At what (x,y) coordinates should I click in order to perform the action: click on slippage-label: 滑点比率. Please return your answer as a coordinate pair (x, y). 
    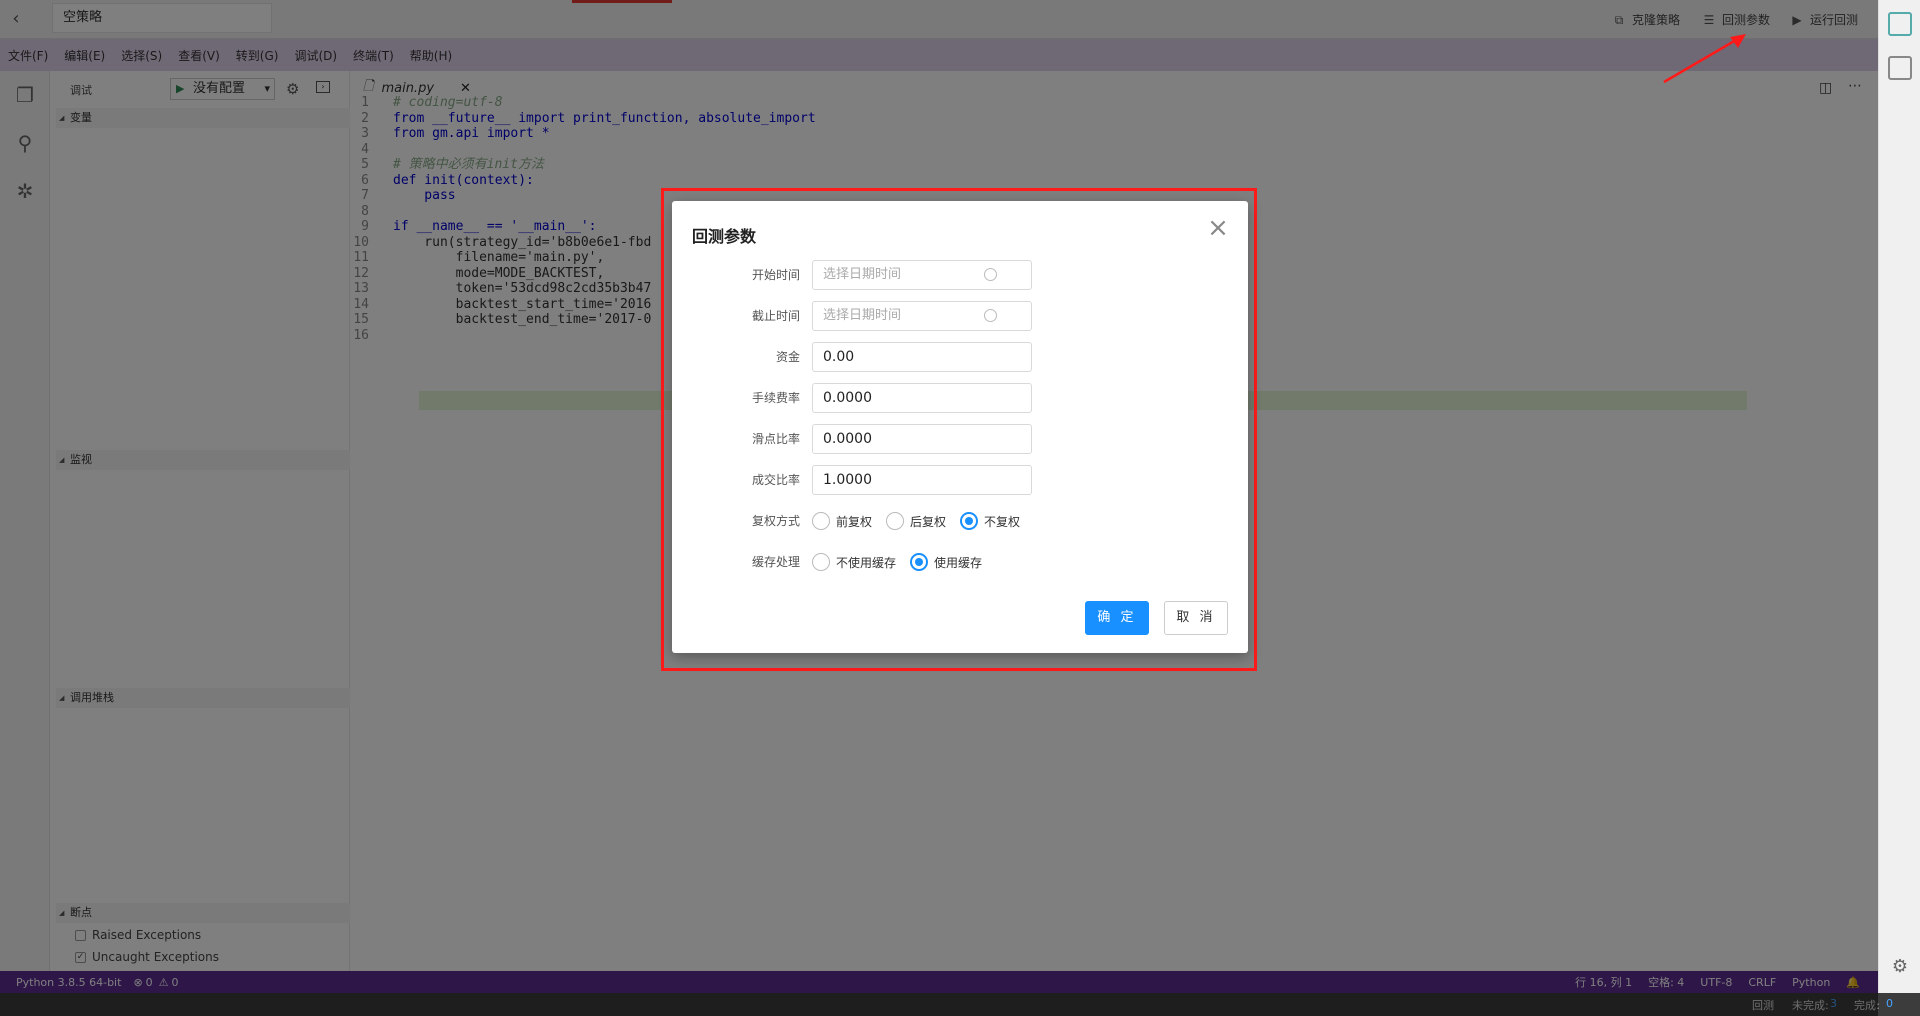
    Looking at the image, I should click on (775, 439).